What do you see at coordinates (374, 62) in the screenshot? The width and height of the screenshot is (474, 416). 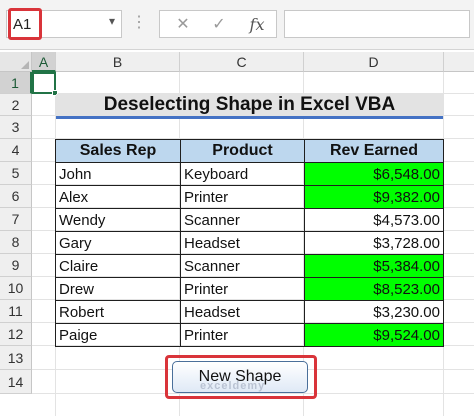 I see `column-header-d: D` at bounding box center [374, 62].